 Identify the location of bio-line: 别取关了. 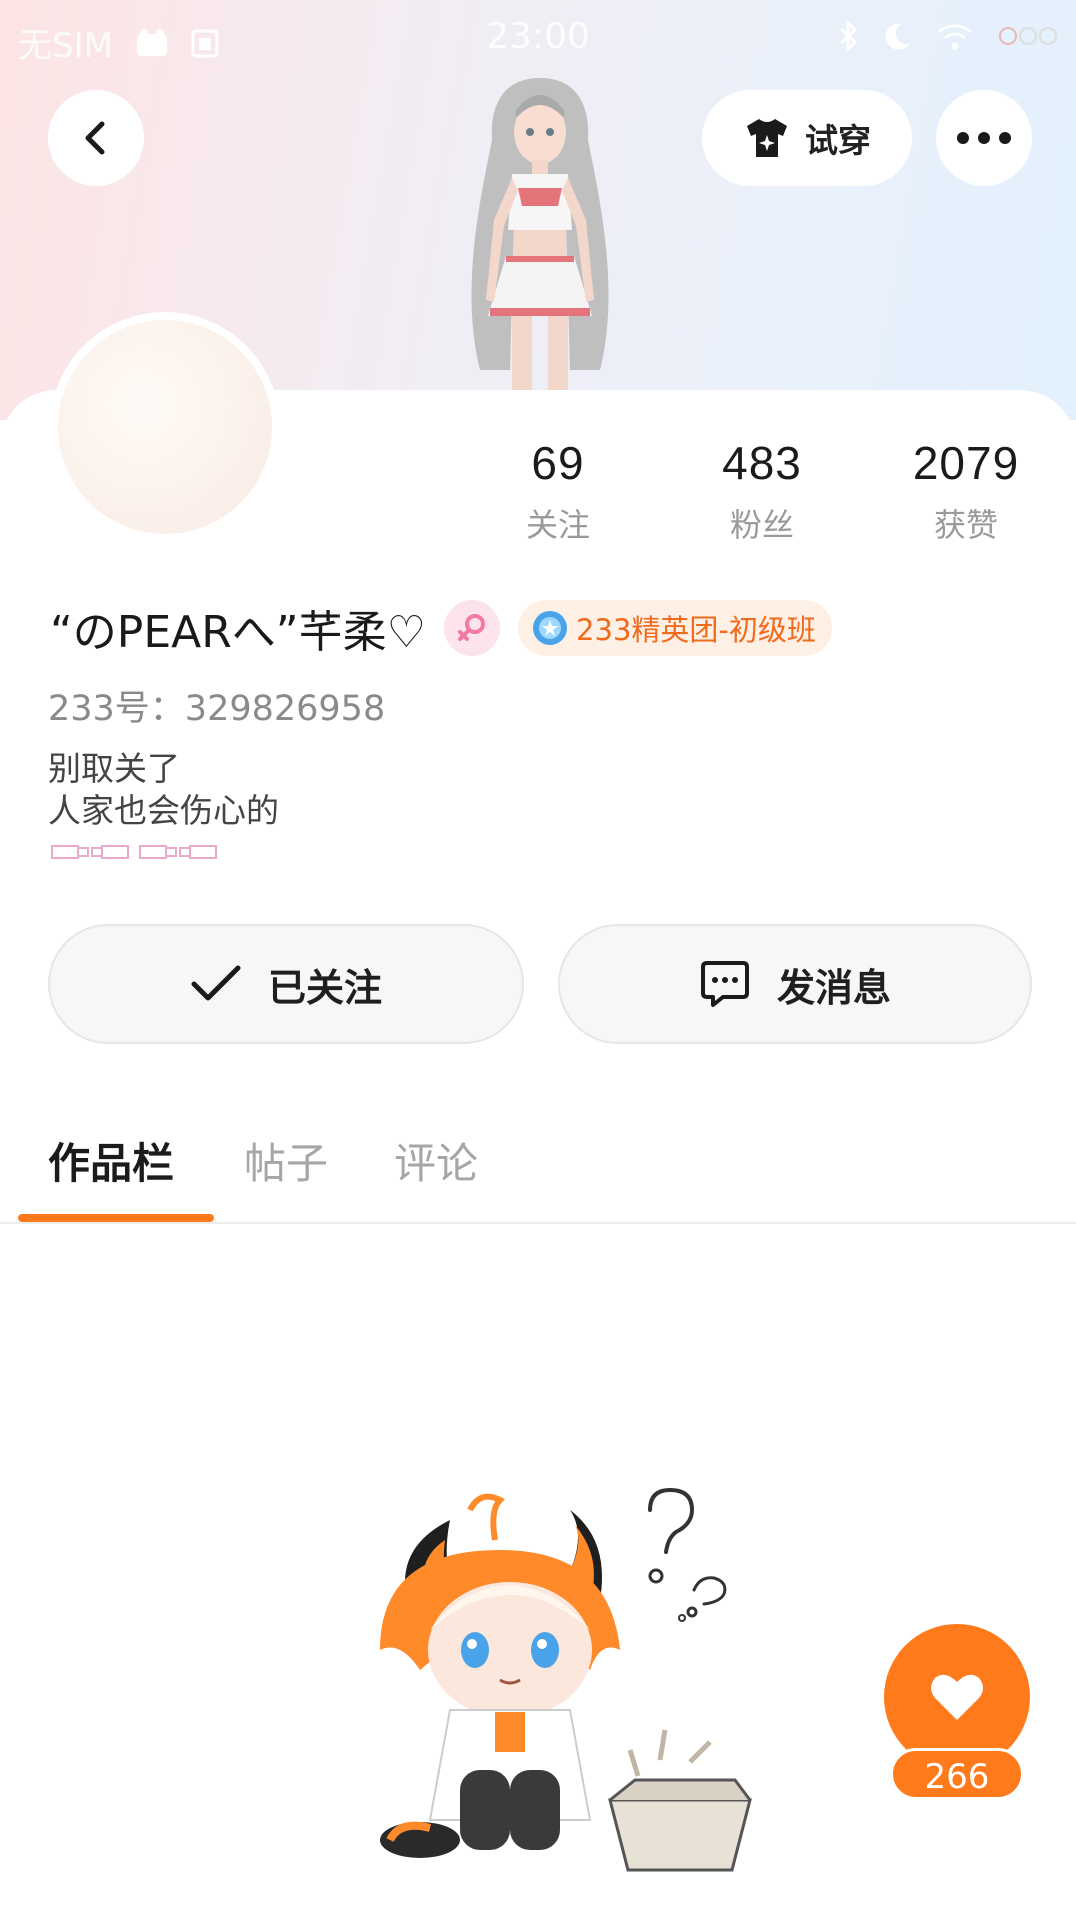
(114, 768).